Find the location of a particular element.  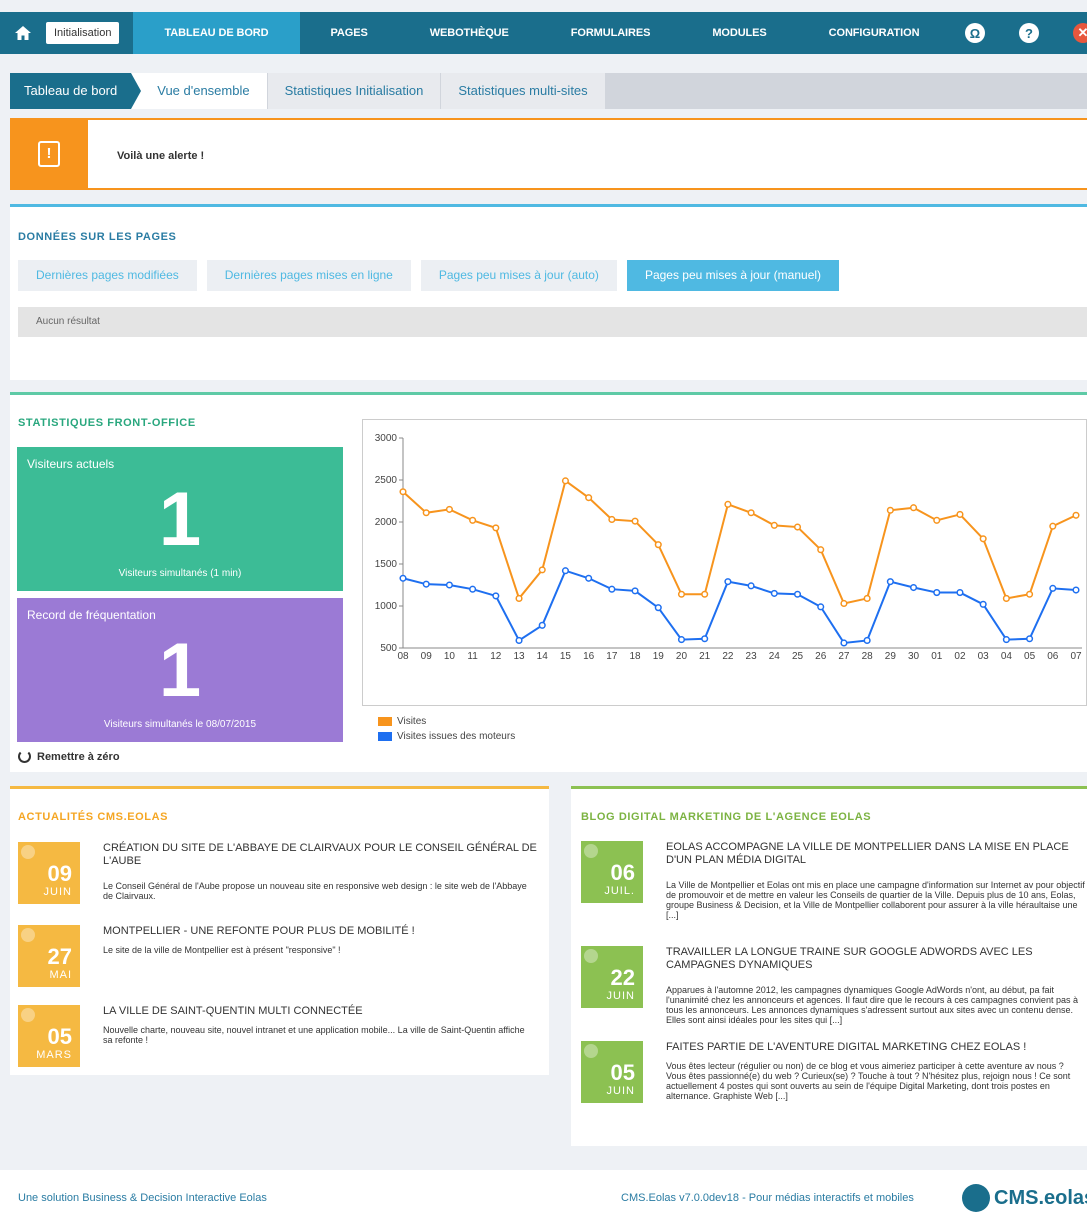

reset-button: Remettre à zéro is located at coordinates (69, 756).